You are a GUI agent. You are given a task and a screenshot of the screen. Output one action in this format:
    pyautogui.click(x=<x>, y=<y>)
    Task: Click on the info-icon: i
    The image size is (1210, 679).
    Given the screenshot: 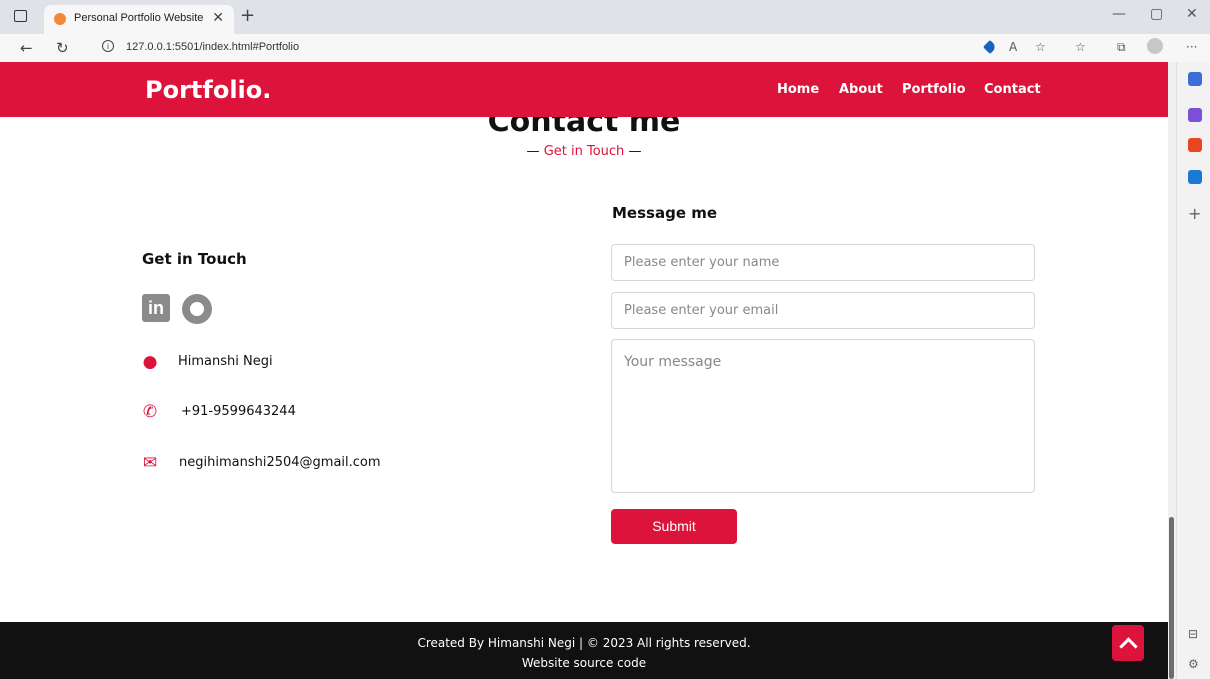 What is the action you would take?
    pyautogui.click(x=108, y=46)
    